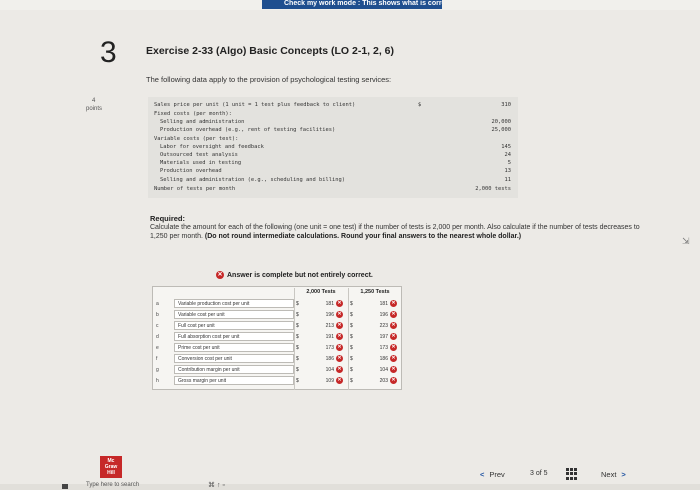 This screenshot has width=700, height=490. I want to click on answer-row: b Variable cost per unit $ 196 ✕ $ 196 ✕, so click(277, 315).